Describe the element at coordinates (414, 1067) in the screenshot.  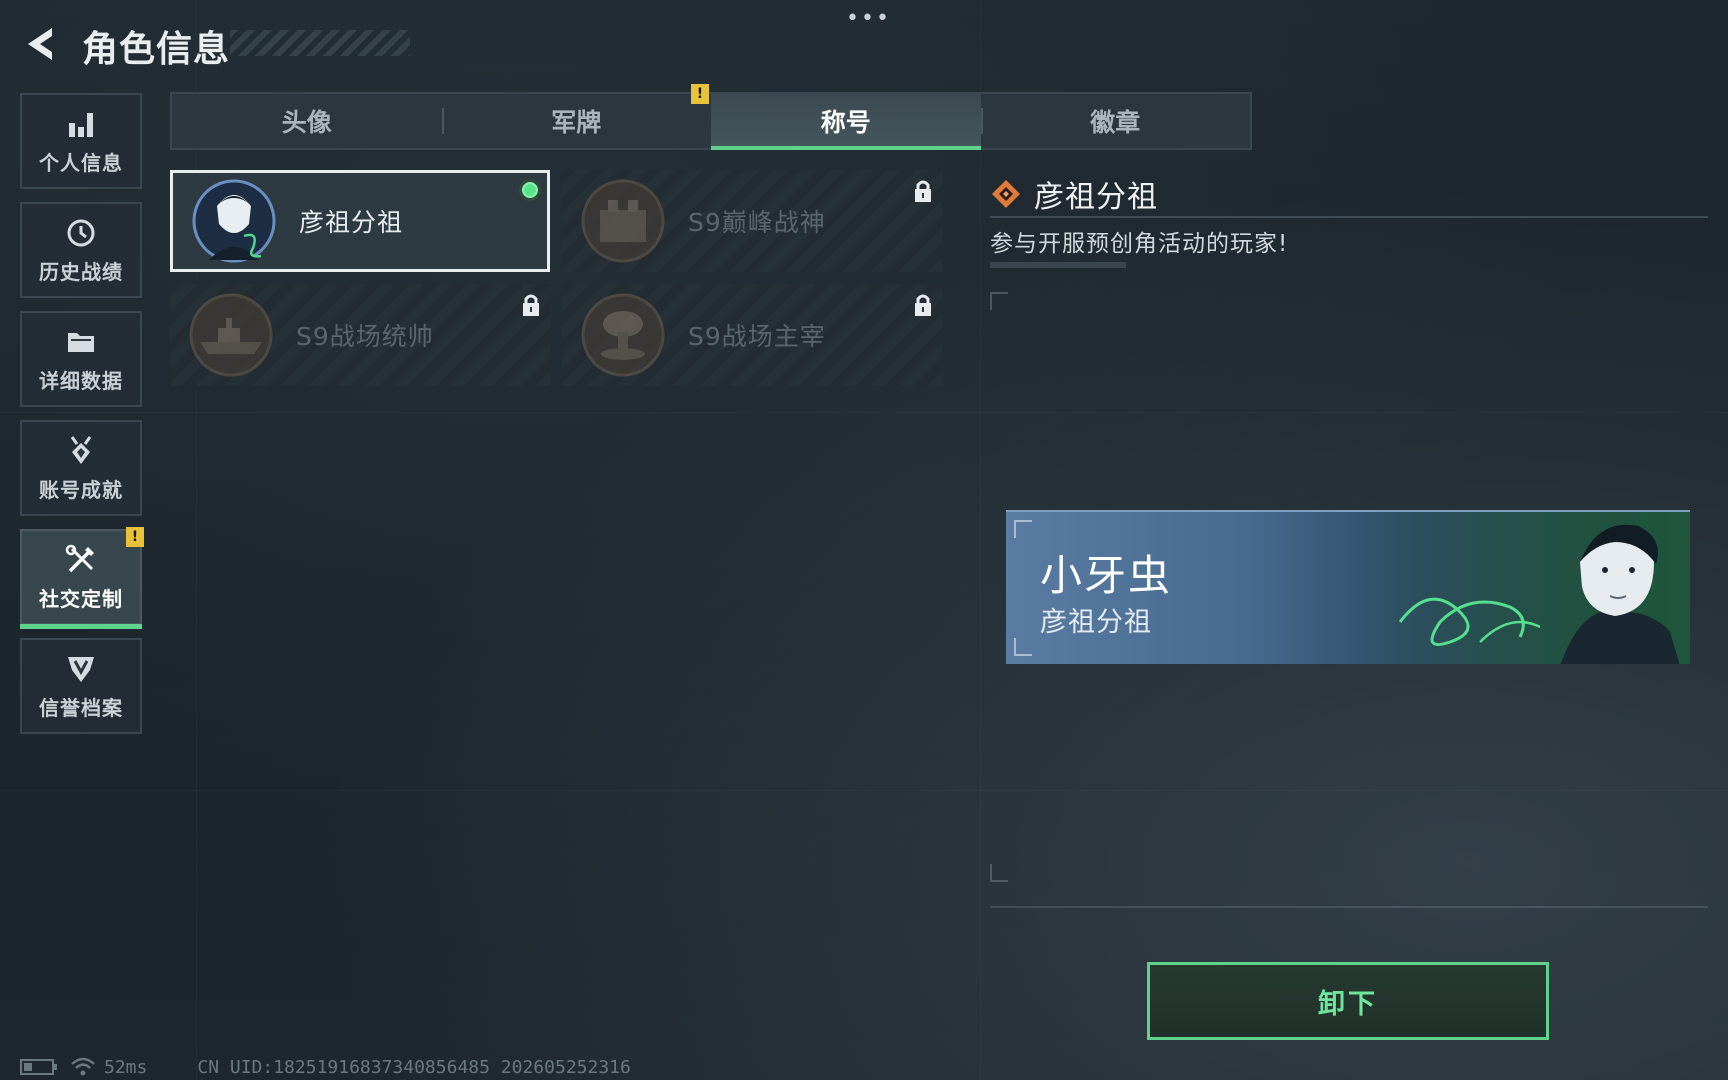
I see `uid-readout: CN UID:18251916837340856485 202605252316` at that location.